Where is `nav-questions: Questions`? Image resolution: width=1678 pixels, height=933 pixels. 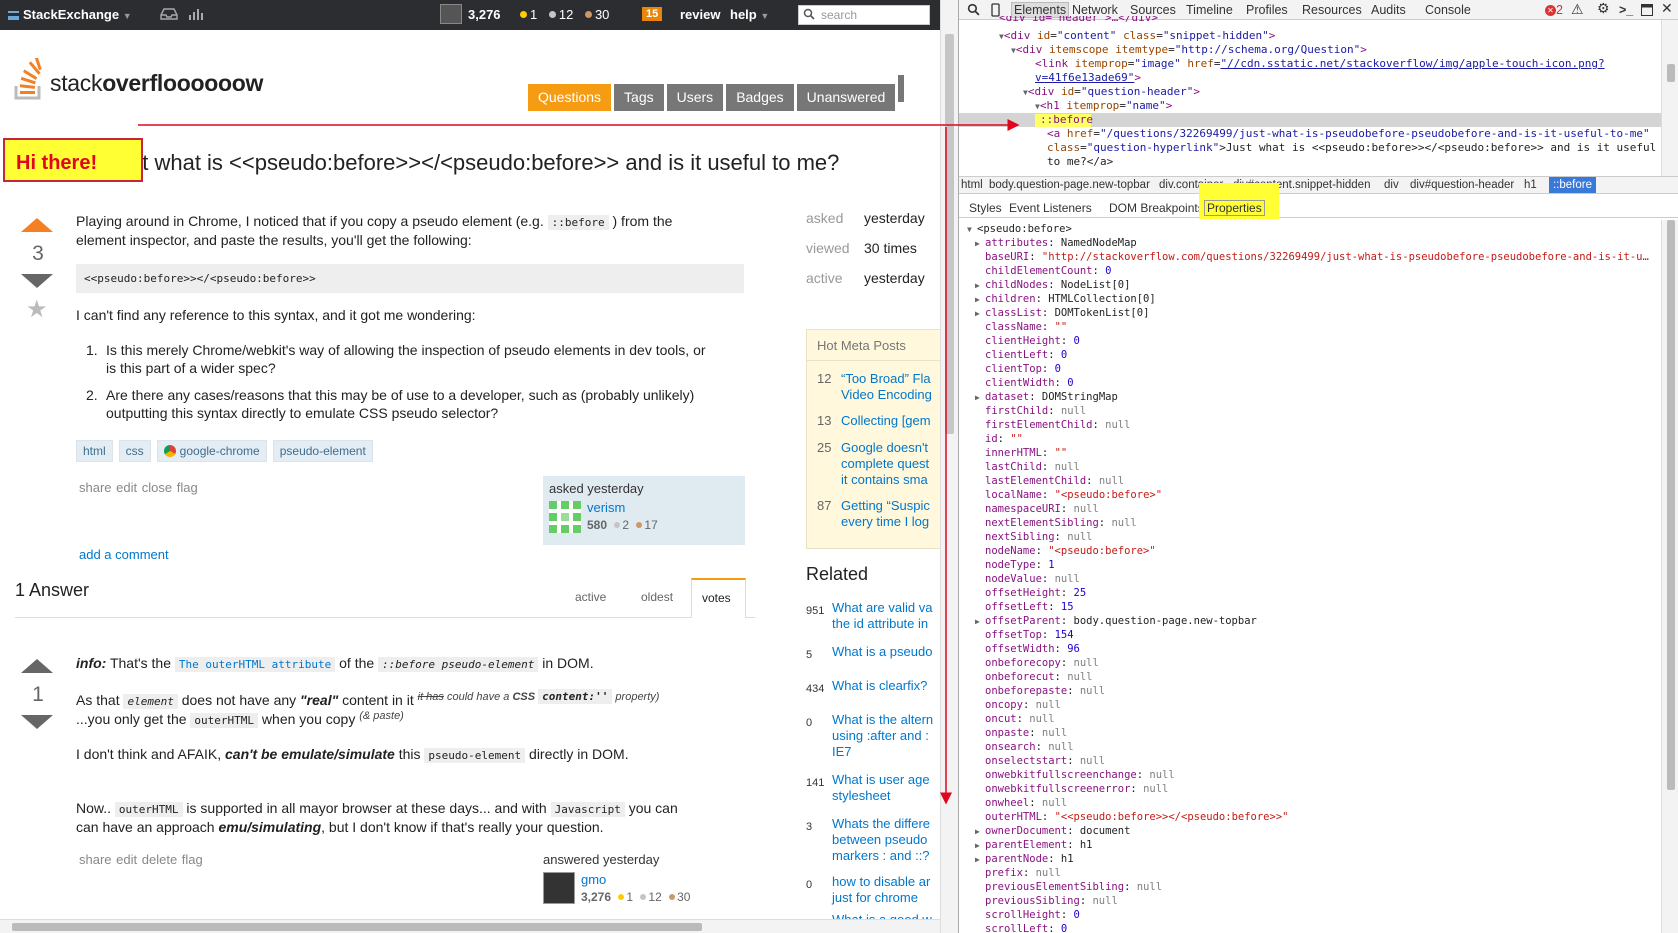 nav-questions: Questions is located at coordinates (570, 97).